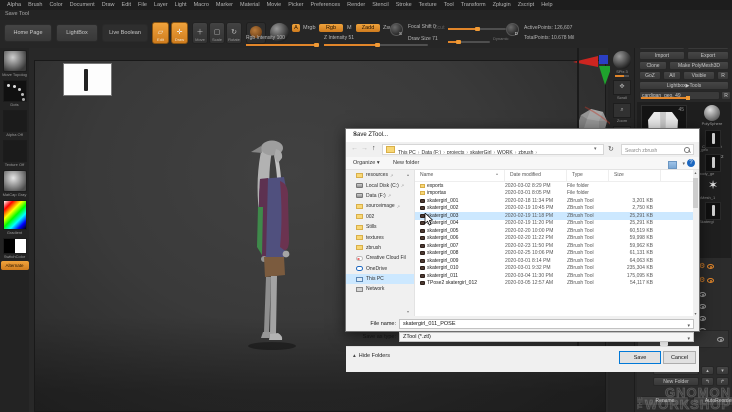 This screenshot has width=732, height=412. What do you see at coordinates (224, 5) in the screenshot?
I see `menu-item: Marker` at bounding box center [224, 5].